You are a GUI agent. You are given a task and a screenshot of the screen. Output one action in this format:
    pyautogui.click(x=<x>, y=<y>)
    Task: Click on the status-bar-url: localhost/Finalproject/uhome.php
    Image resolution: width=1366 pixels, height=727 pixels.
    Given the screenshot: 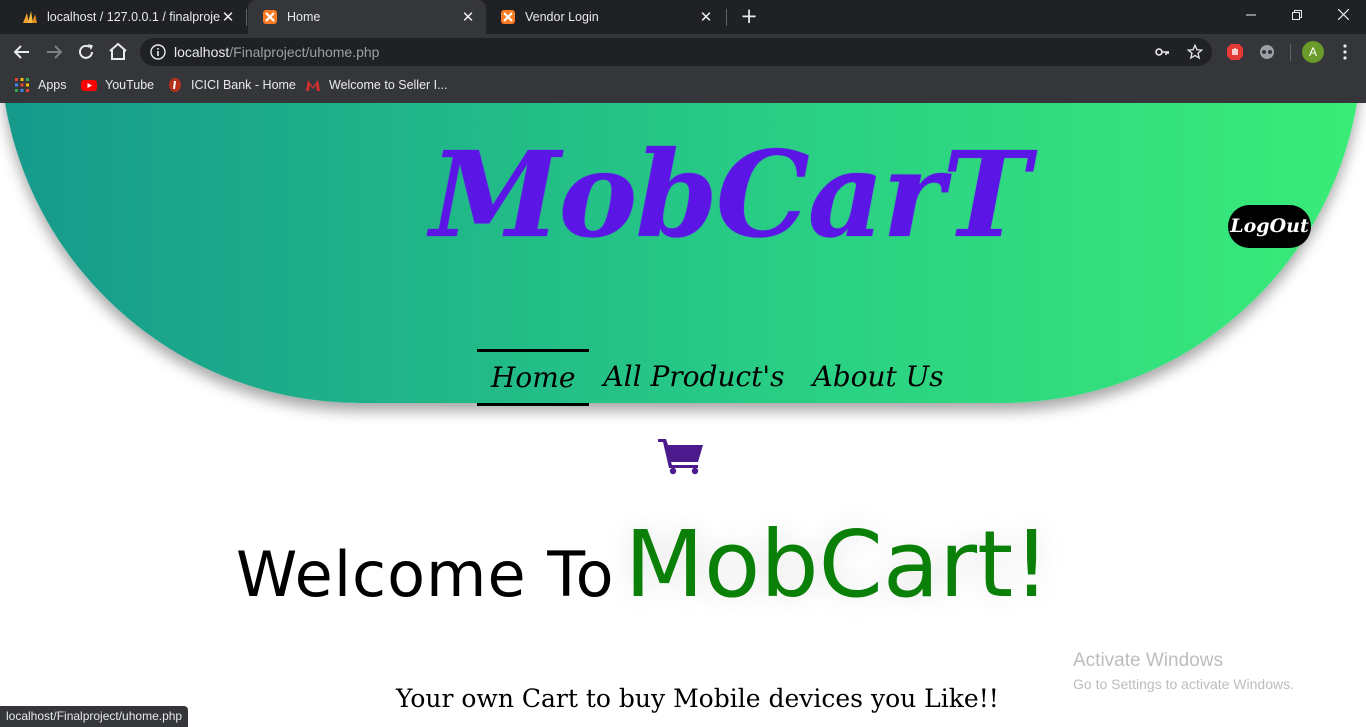 What is the action you would take?
    pyautogui.click(x=94, y=716)
    